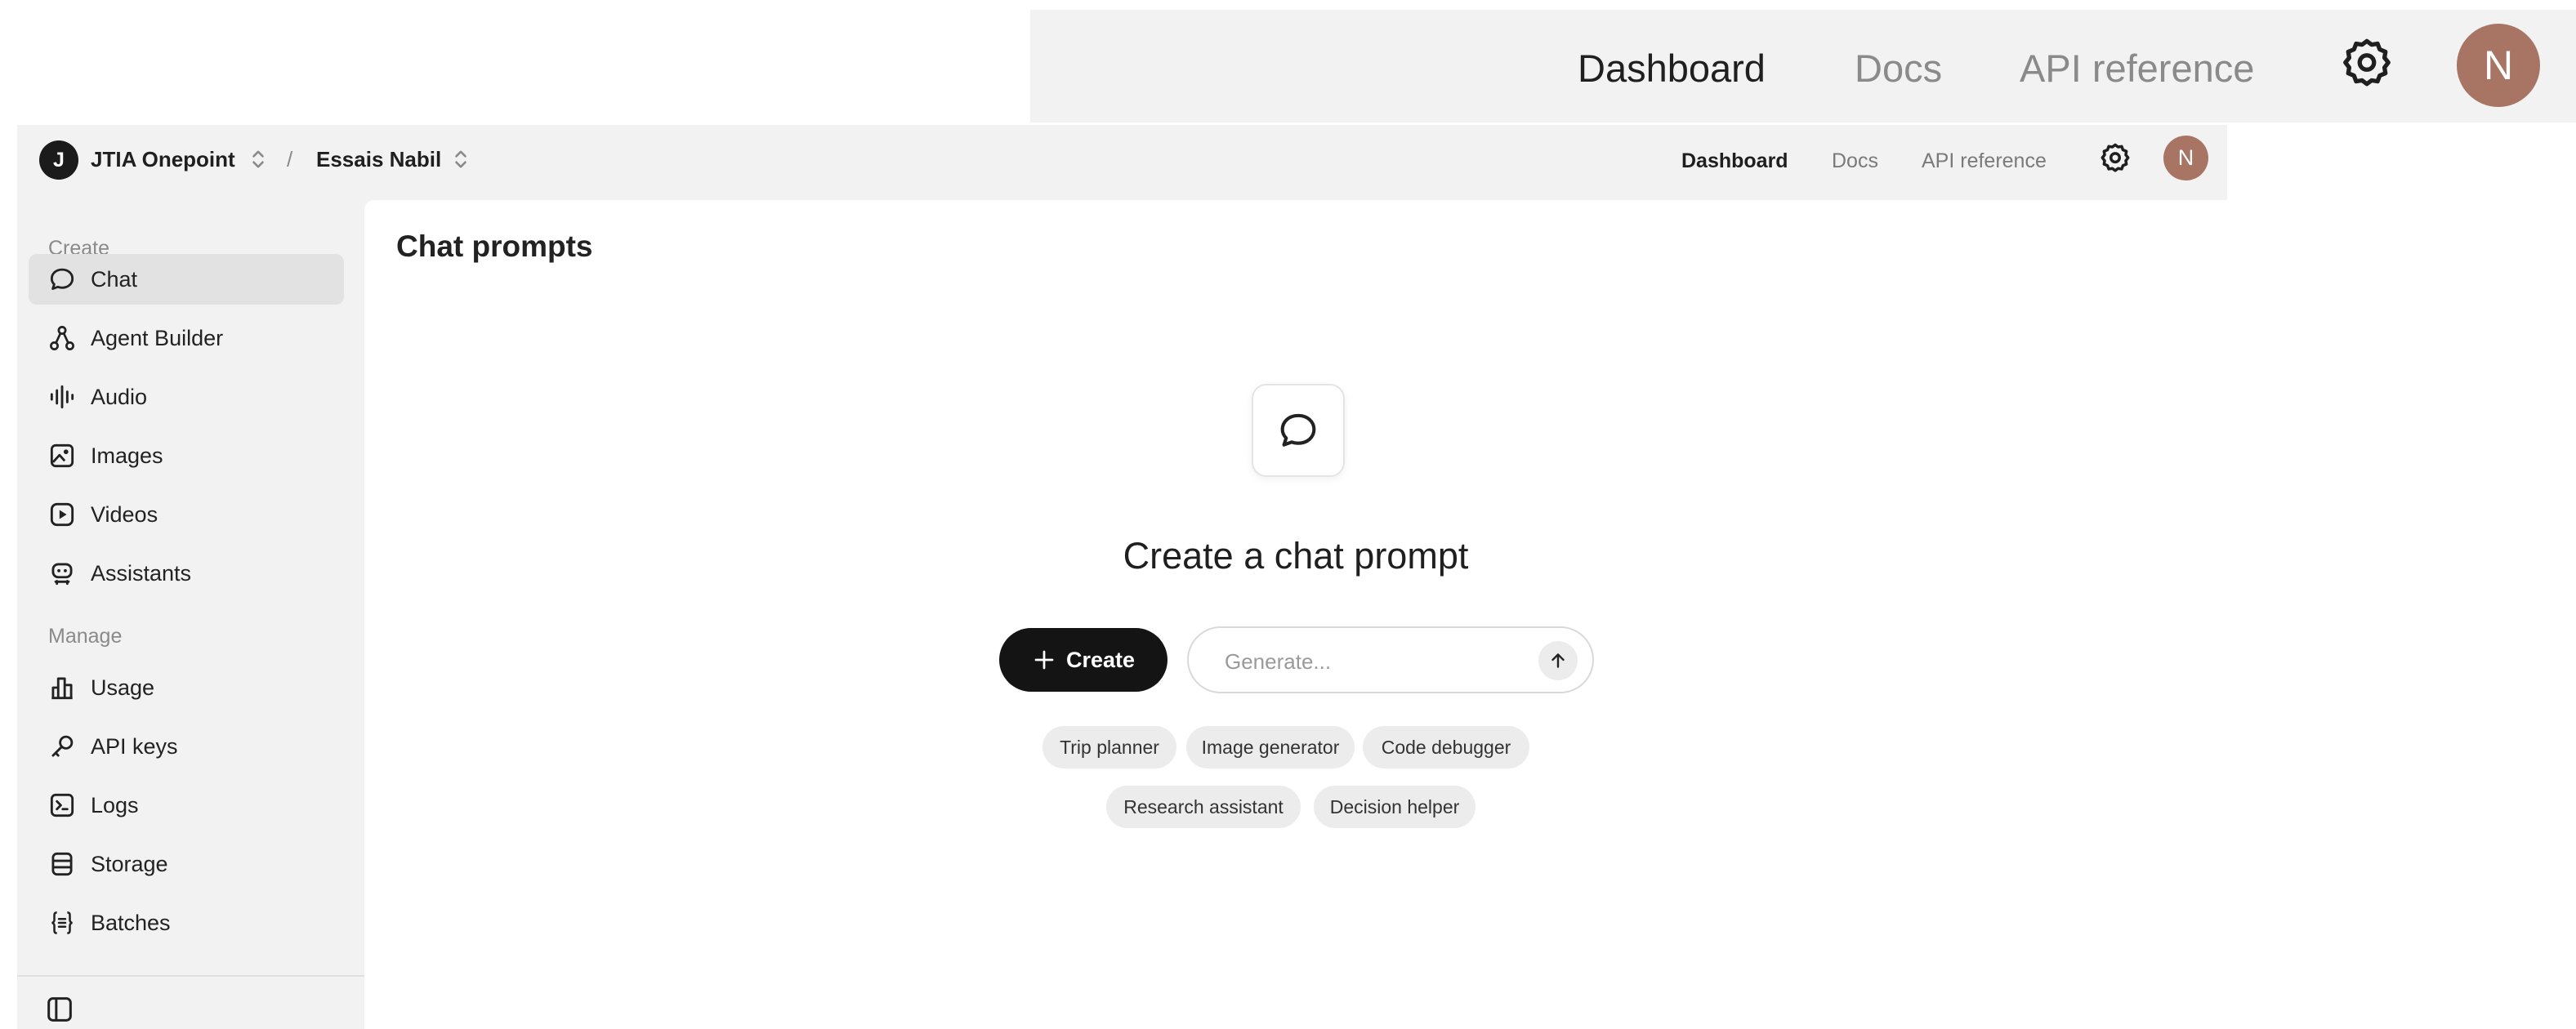 The height and width of the screenshot is (1029, 2576). What do you see at coordinates (123, 687) in the screenshot?
I see `sidebar-item-label: Usage` at bounding box center [123, 687].